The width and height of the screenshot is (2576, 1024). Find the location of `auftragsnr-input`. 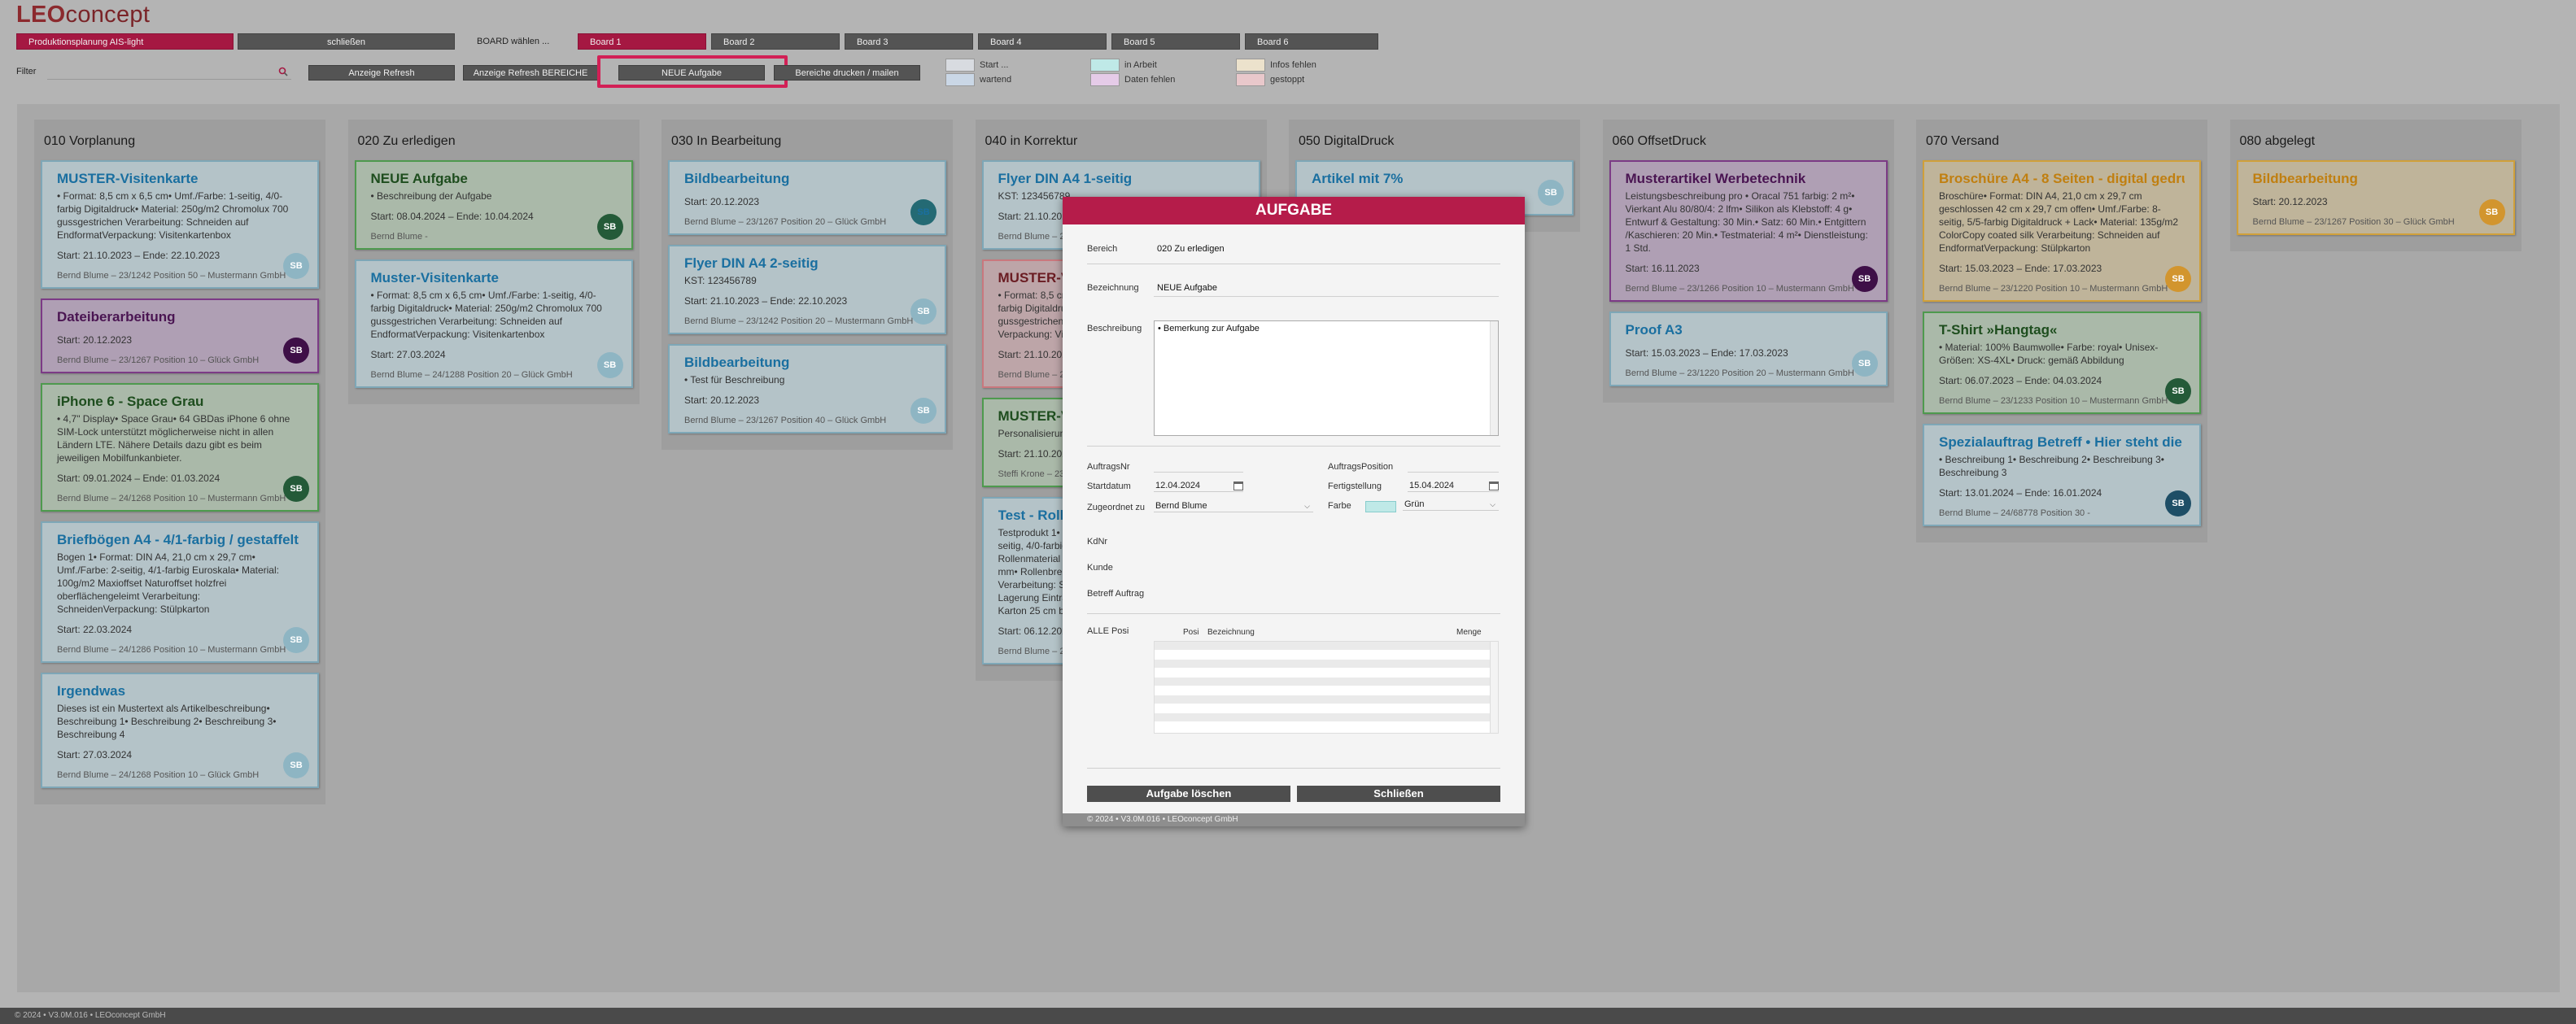

auftragsnr-input is located at coordinates (1198, 472).